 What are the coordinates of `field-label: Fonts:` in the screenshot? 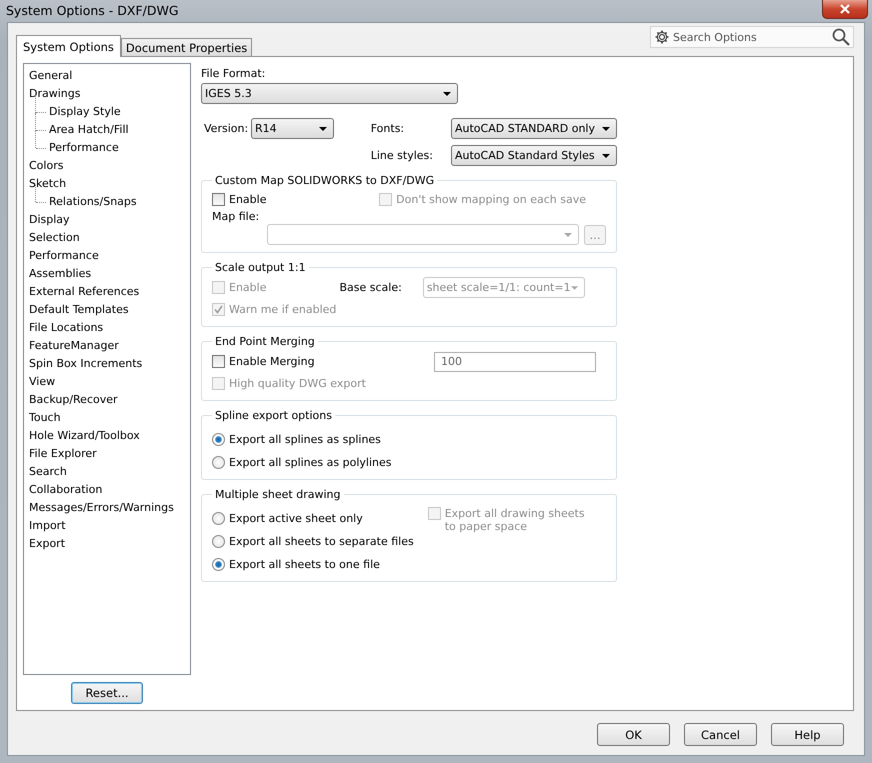 It's located at (388, 128).